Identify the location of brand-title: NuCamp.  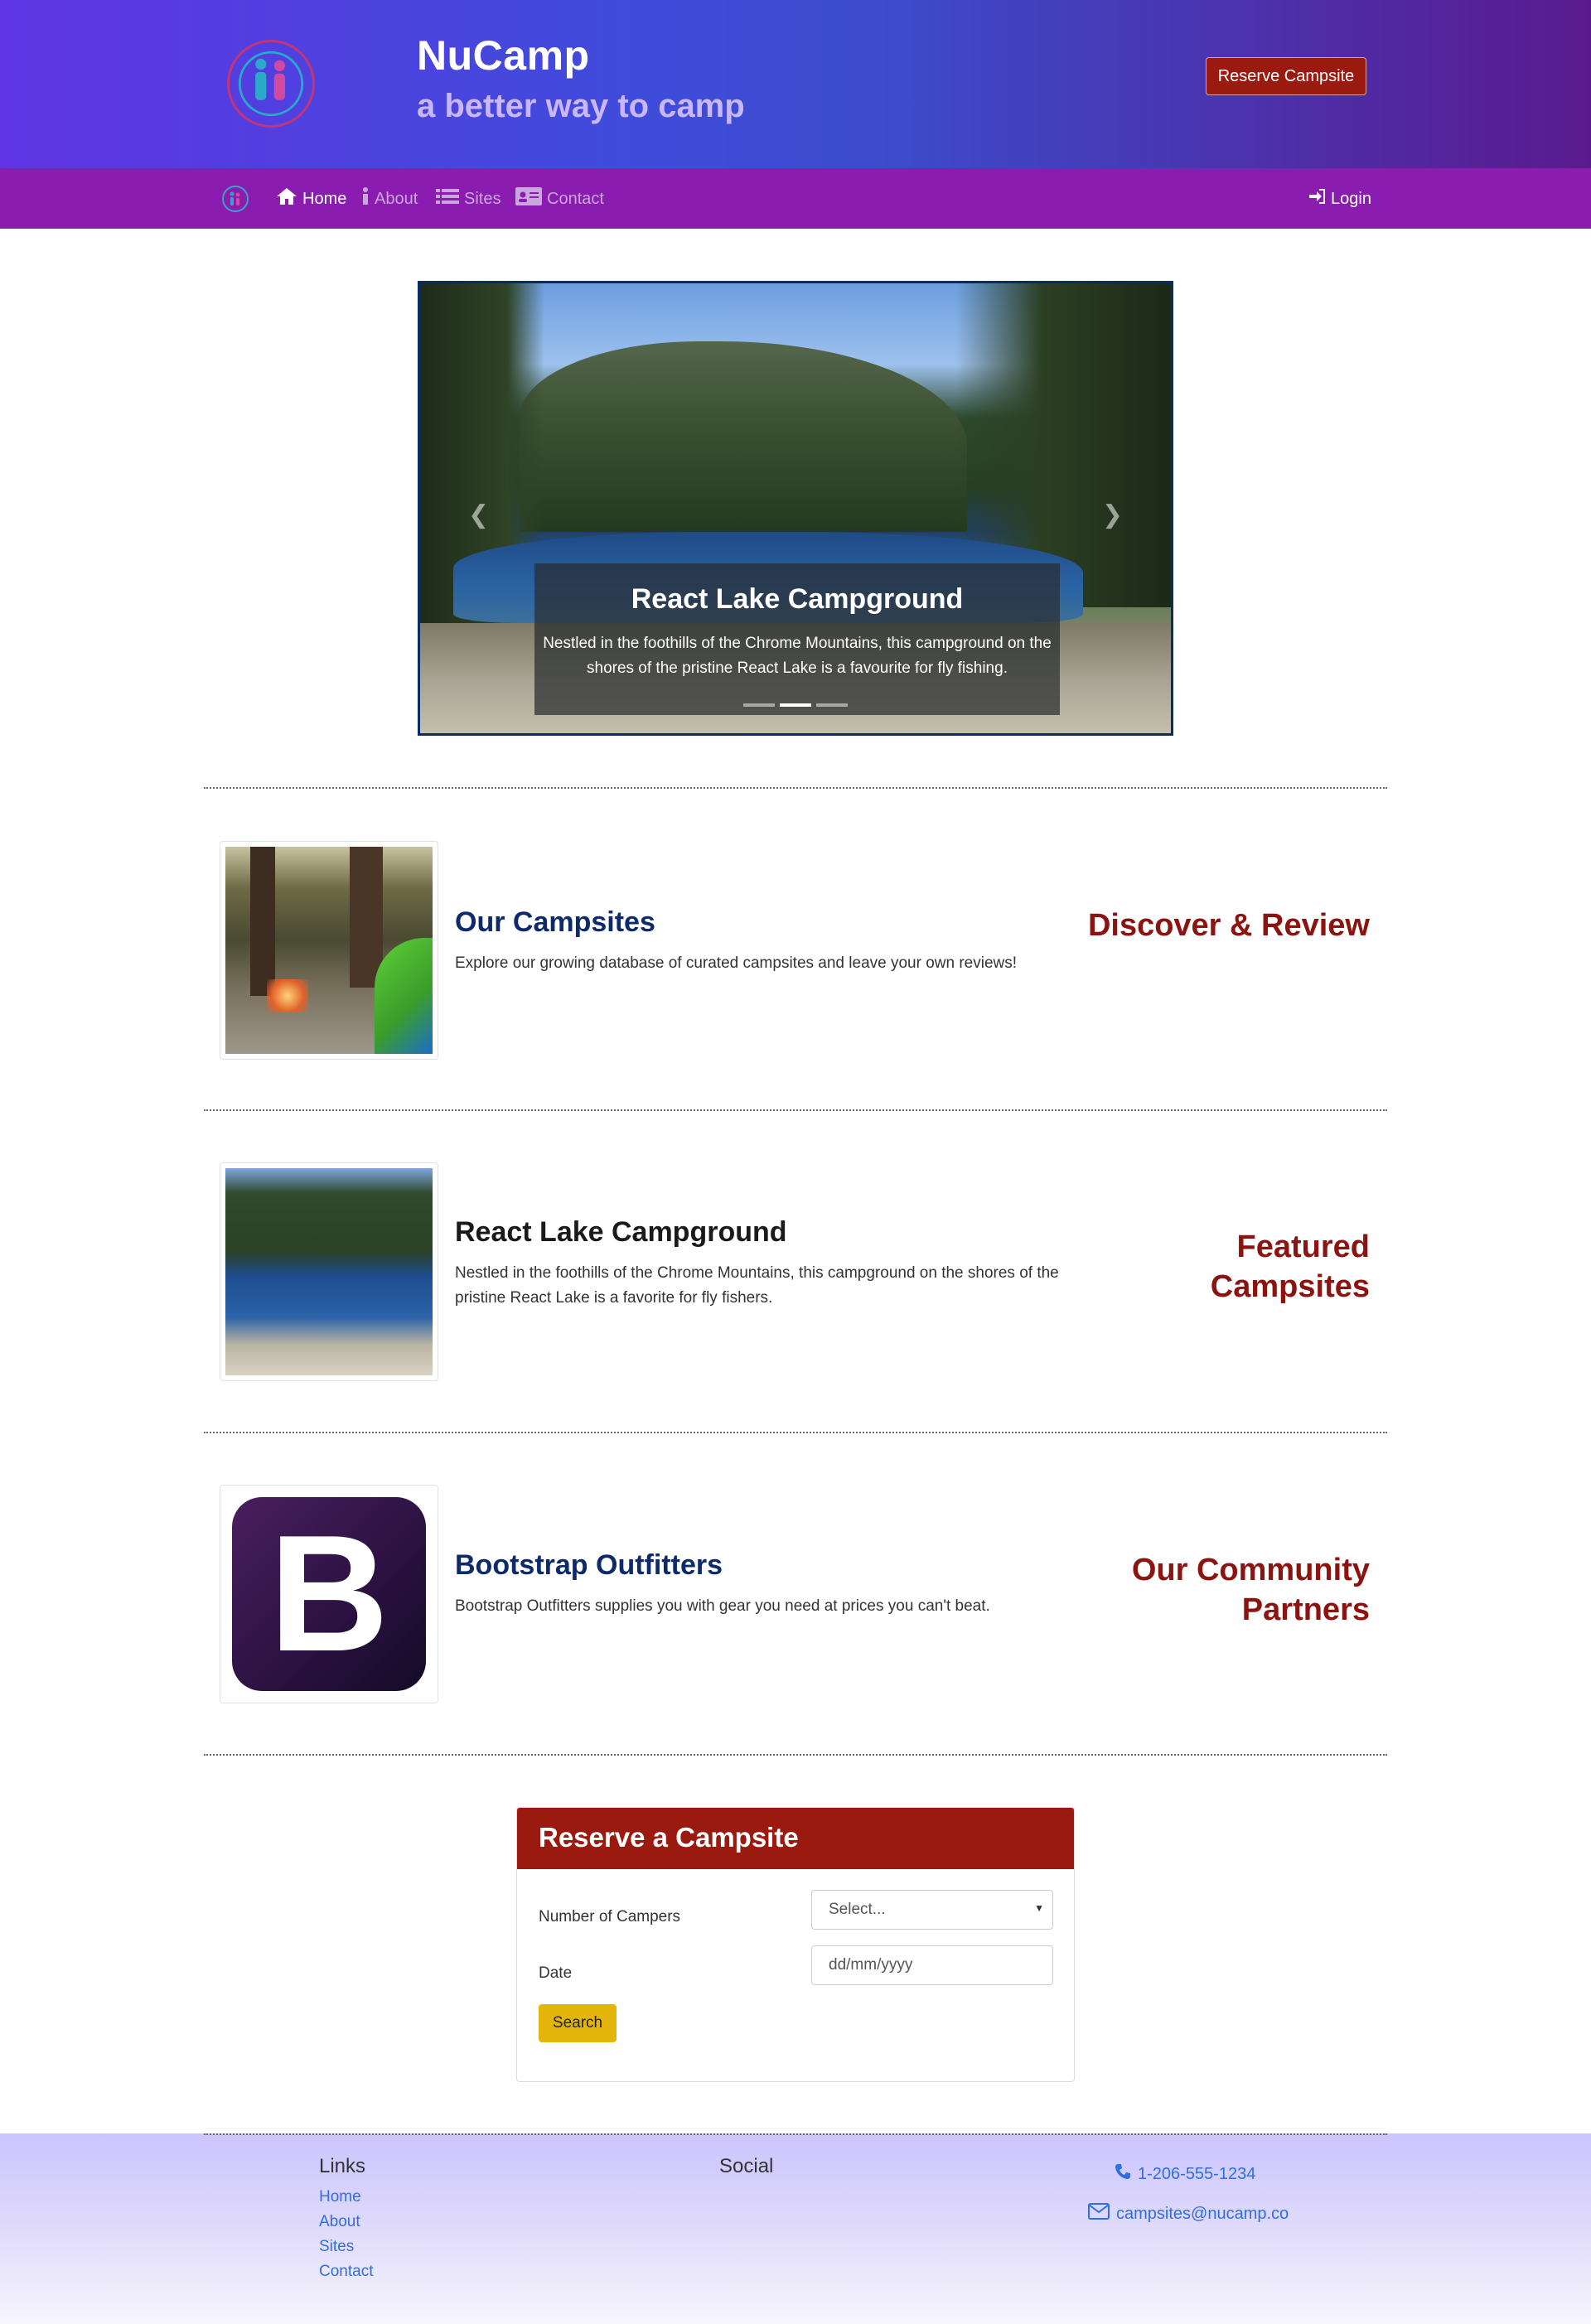
(503, 55).